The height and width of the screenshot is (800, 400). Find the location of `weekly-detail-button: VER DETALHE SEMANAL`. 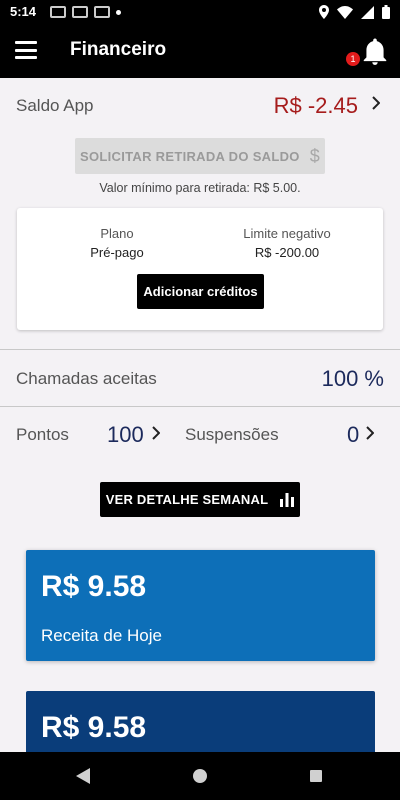

weekly-detail-button: VER DETALHE SEMANAL is located at coordinates (200, 499).